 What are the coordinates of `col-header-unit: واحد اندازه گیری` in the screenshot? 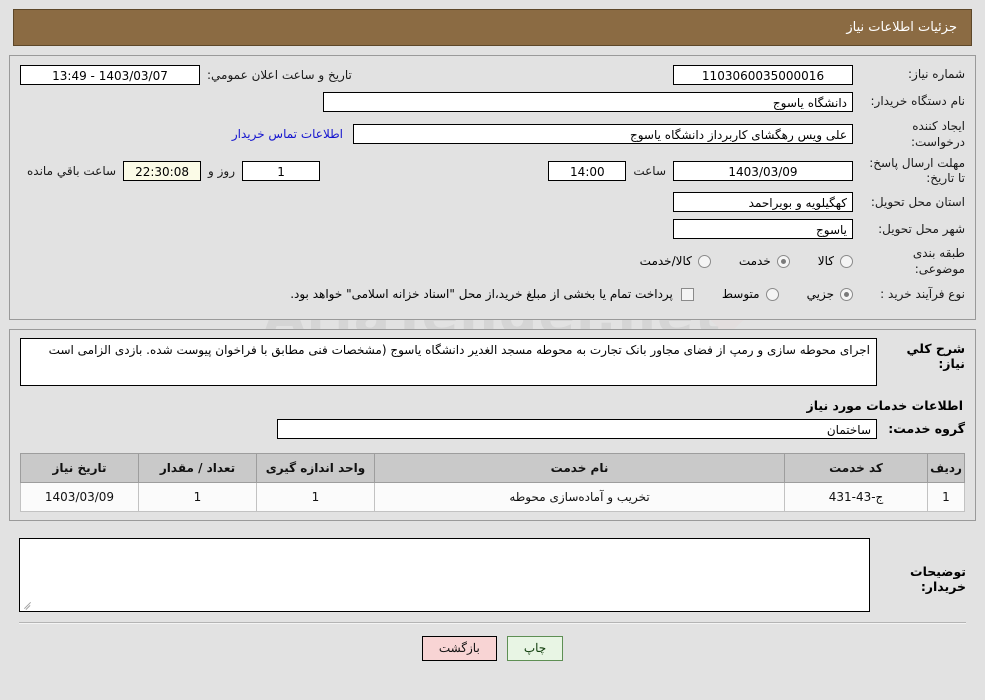 It's located at (315, 467).